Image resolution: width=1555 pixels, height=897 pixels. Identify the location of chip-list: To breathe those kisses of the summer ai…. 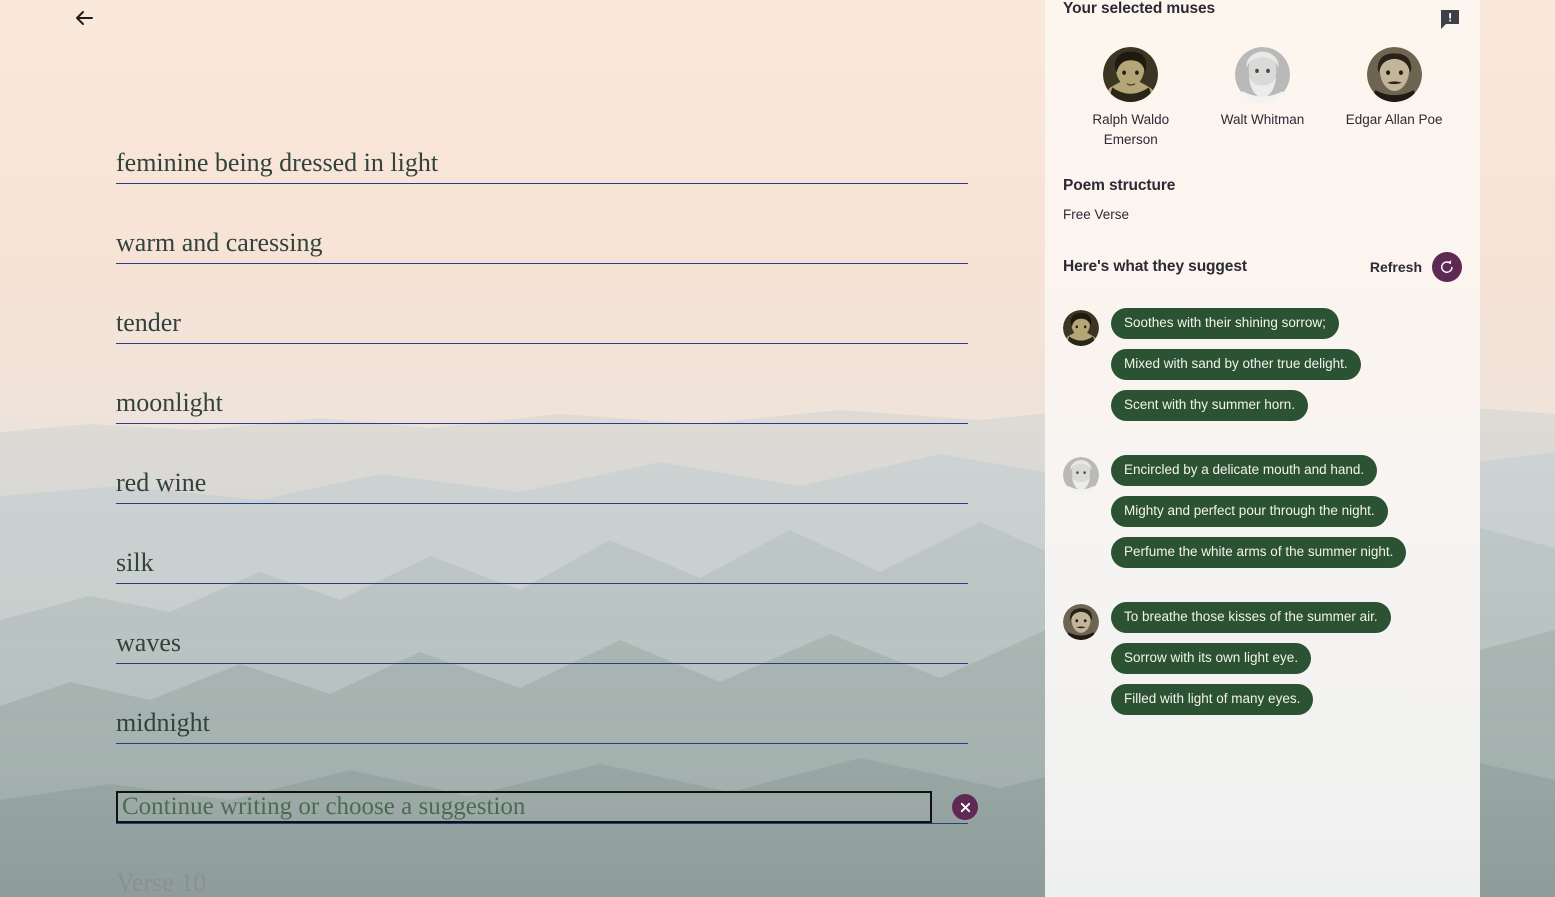
(1251, 658).